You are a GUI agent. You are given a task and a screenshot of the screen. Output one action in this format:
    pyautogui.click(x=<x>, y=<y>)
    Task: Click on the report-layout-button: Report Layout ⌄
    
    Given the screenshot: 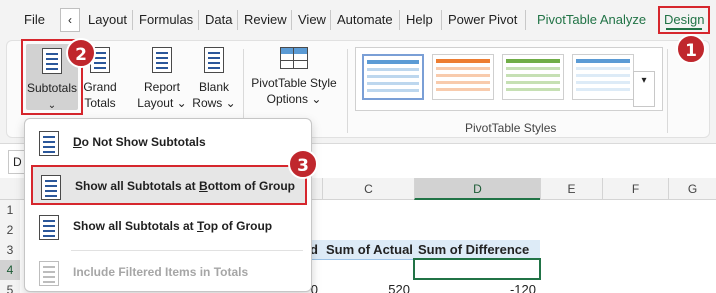 What is the action you would take?
    pyautogui.click(x=162, y=79)
    